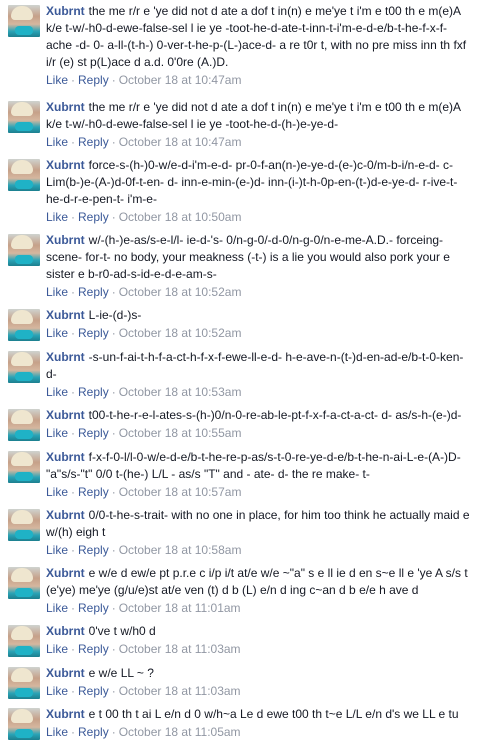 The image size is (480, 747). What do you see at coordinates (259, 80) in the screenshot?
I see `comment-actions: Like · Reply · October 18 at 10:47am` at bounding box center [259, 80].